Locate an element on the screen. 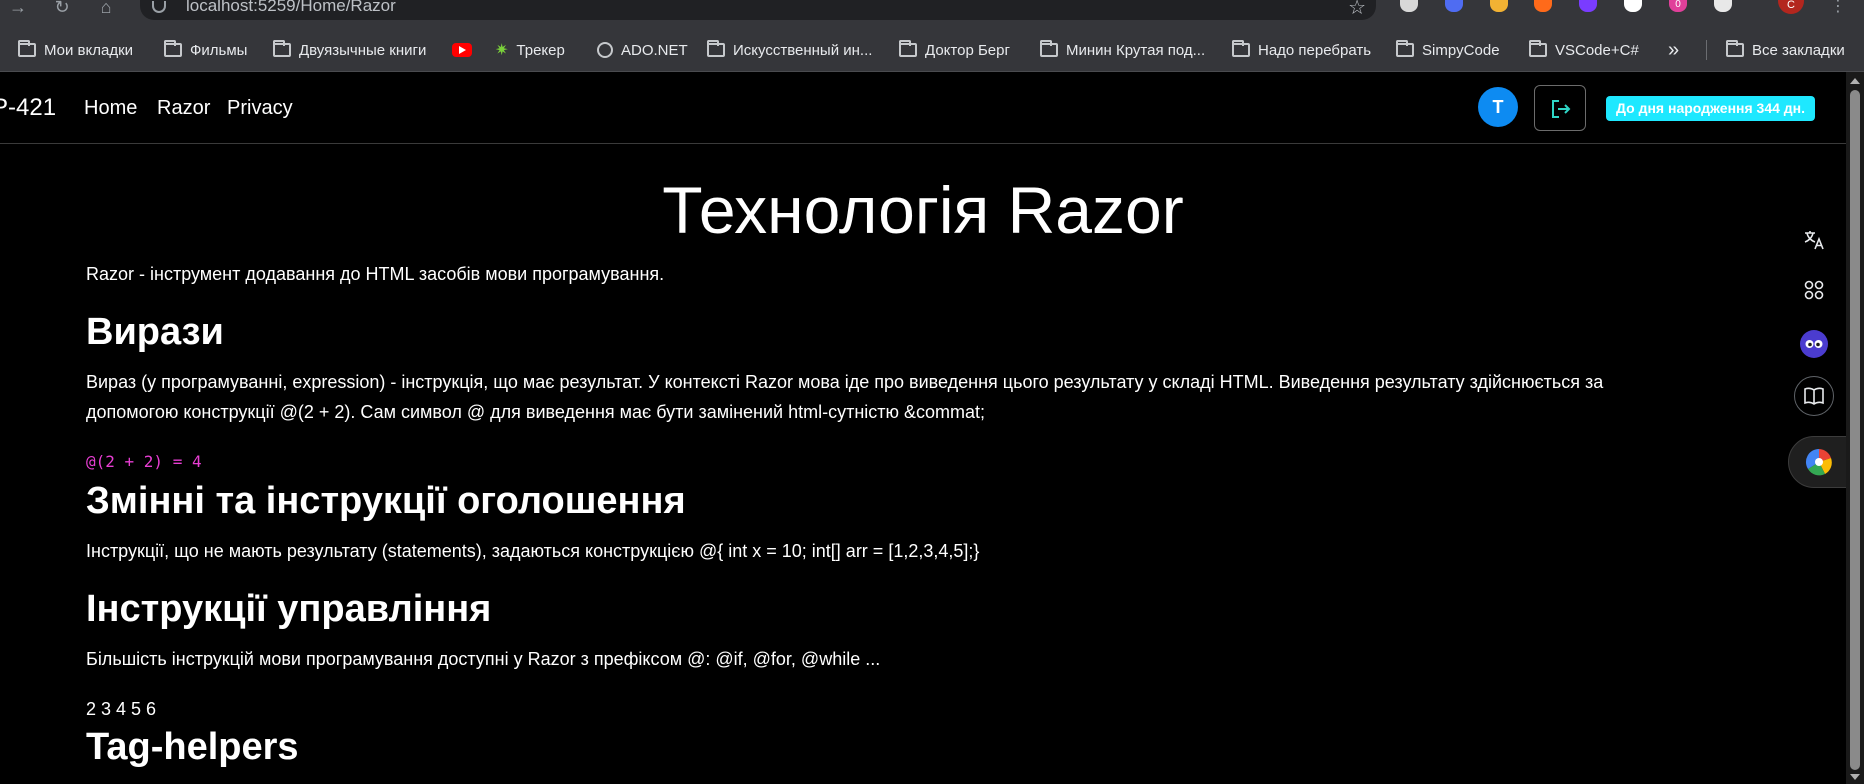  bookmark-star-icon: ☆ is located at coordinates (1357, 10).